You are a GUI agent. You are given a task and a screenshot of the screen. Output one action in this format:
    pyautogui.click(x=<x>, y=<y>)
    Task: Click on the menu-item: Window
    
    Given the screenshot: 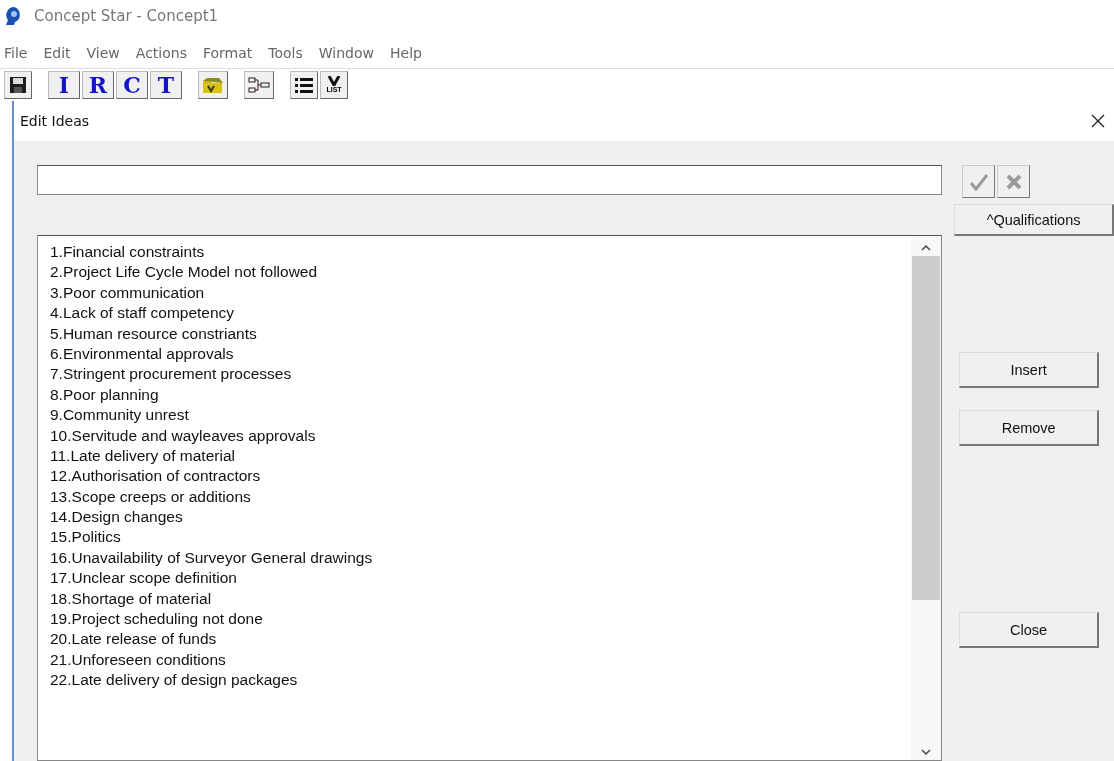 What is the action you would take?
    pyautogui.click(x=346, y=53)
    